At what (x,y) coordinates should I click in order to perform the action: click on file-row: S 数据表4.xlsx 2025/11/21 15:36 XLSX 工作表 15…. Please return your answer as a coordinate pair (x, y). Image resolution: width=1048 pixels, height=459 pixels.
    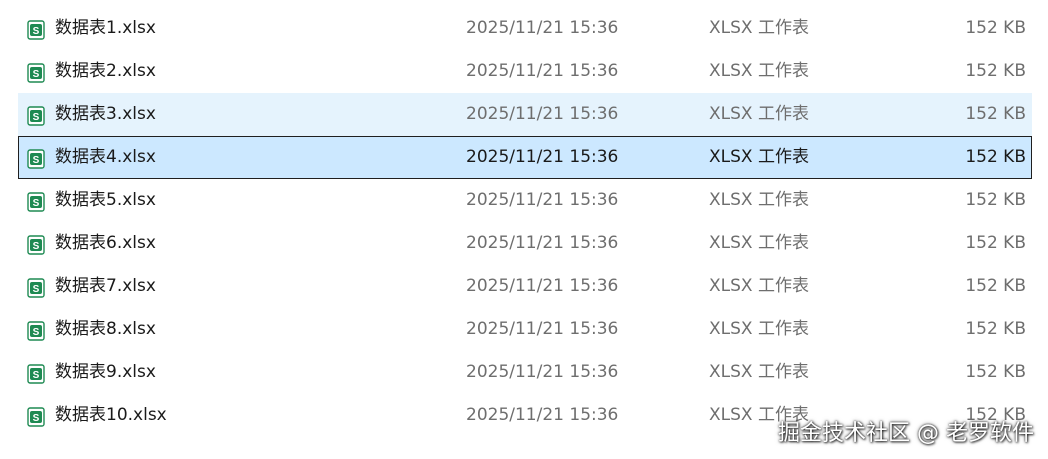
    Looking at the image, I should click on (525, 157).